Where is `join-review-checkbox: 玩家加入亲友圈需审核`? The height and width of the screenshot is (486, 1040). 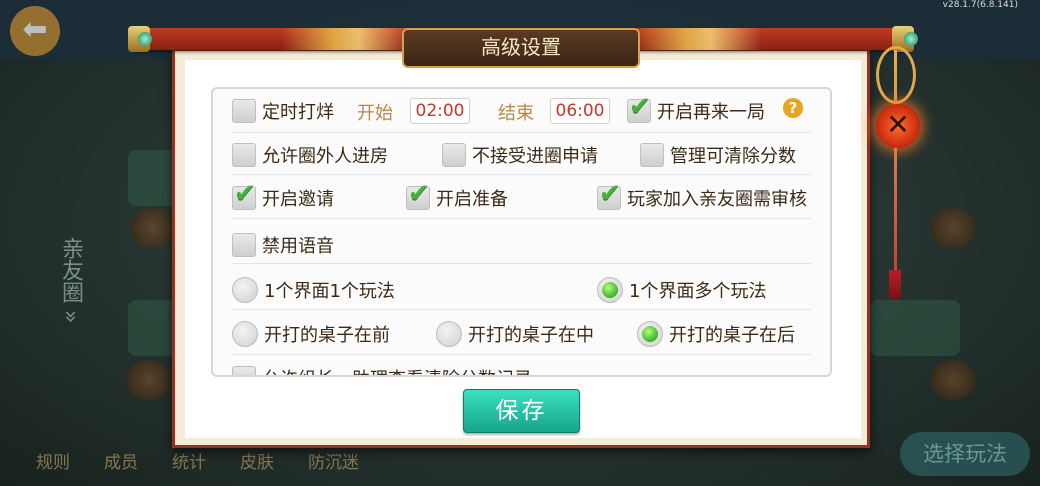
join-review-checkbox: 玩家加入亲友圈需审核 is located at coordinates (702, 195).